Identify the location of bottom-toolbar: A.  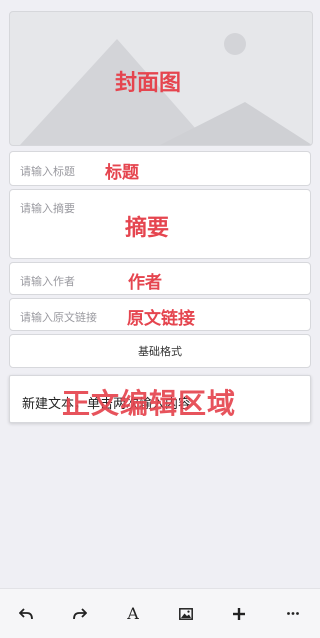
(160, 613).